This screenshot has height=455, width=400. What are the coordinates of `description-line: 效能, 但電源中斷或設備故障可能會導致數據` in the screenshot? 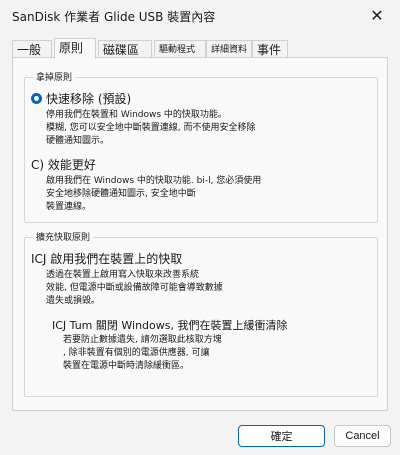 It's located at (134, 288).